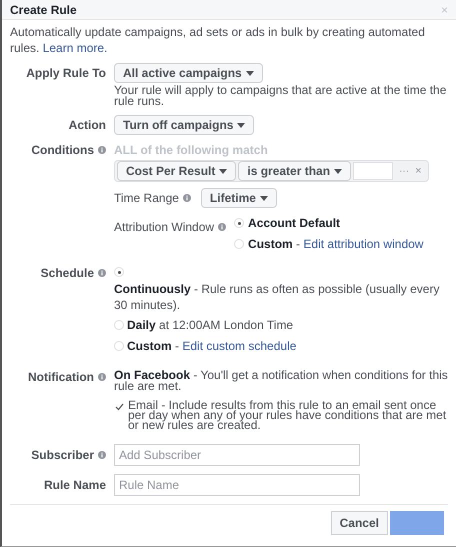  Describe the element at coordinates (277, 297) in the screenshot. I see `radio-label: Continuously - Rule runs as often as possible (usually every 30 minutes).` at that location.